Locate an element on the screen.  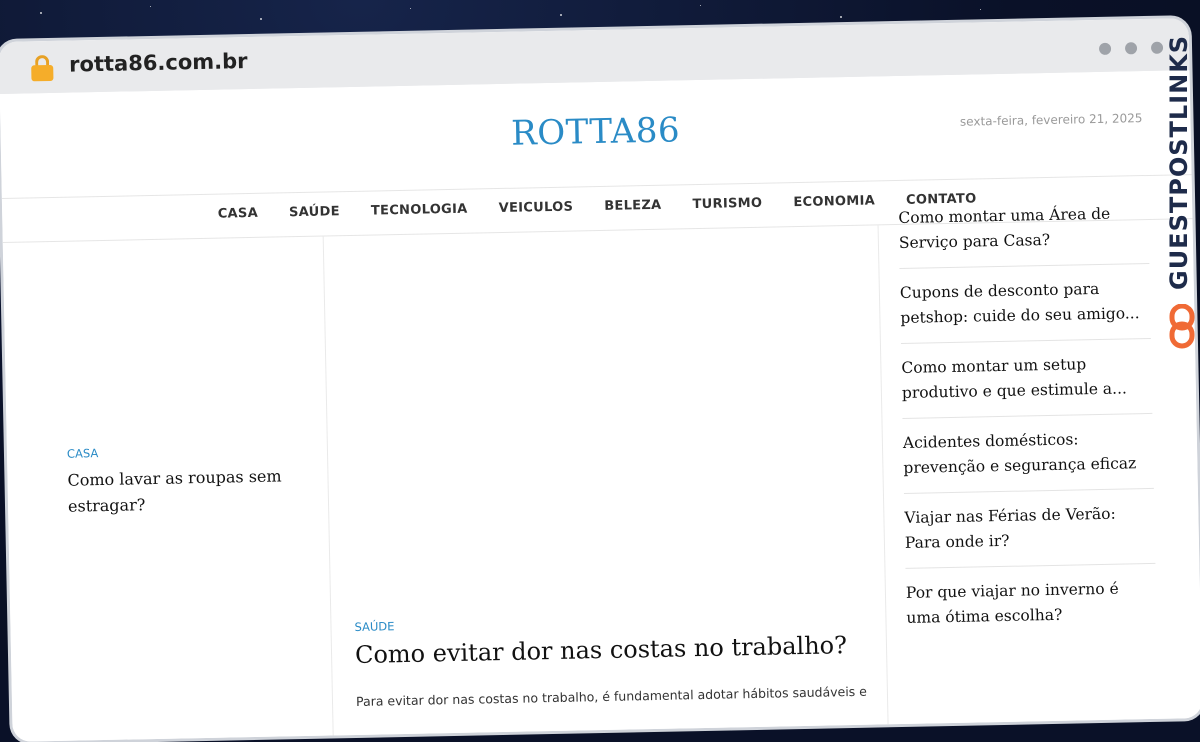
post-title: Como lavar as roupas sem estragar? is located at coordinates (182, 491).